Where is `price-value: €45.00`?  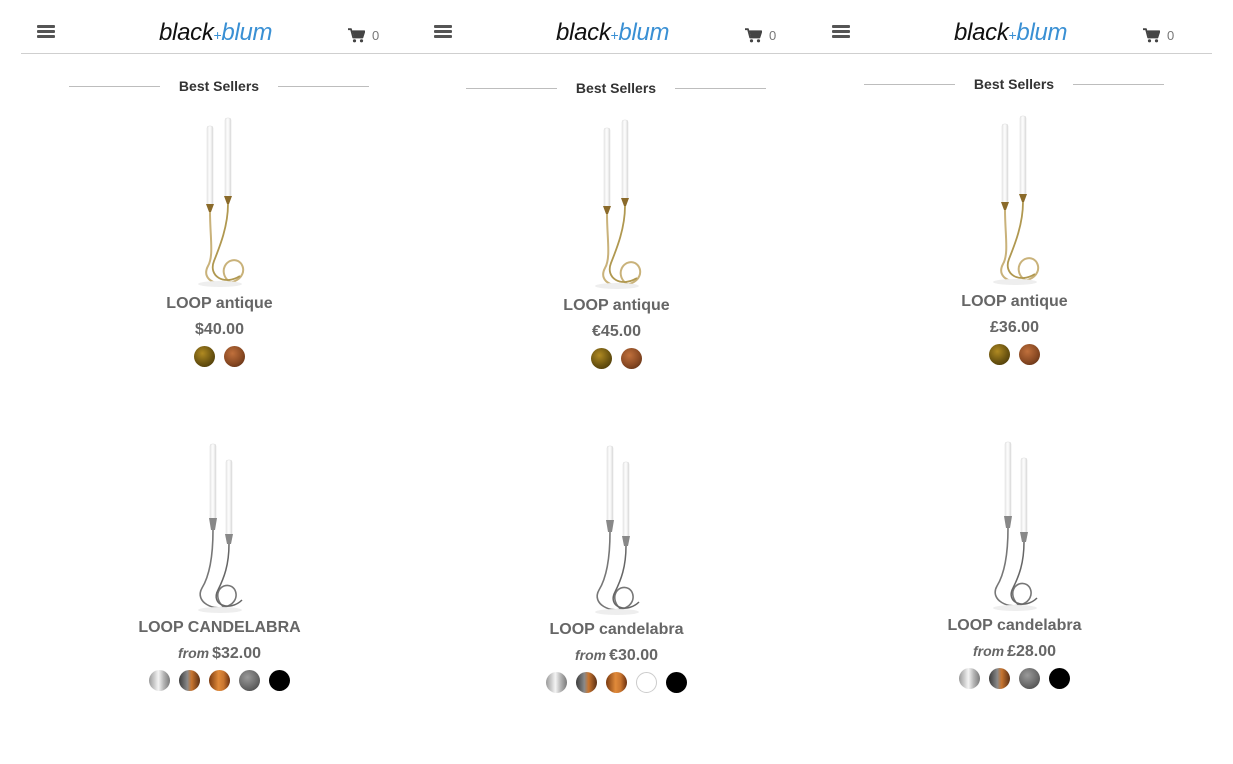 price-value: €45.00 is located at coordinates (616, 331).